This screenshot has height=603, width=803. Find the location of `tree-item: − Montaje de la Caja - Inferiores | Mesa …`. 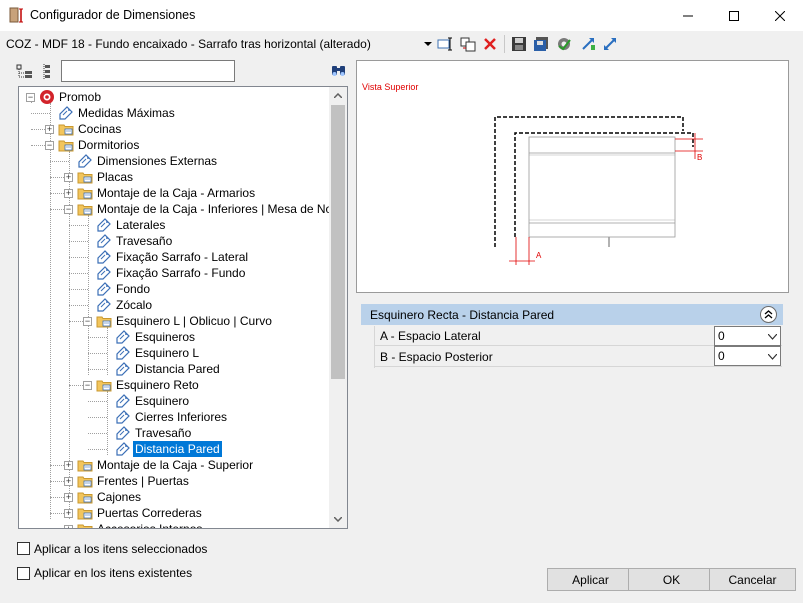

tree-item: − Montaje de la Caja - Inferiores | Mesa … is located at coordinates (183, 209).